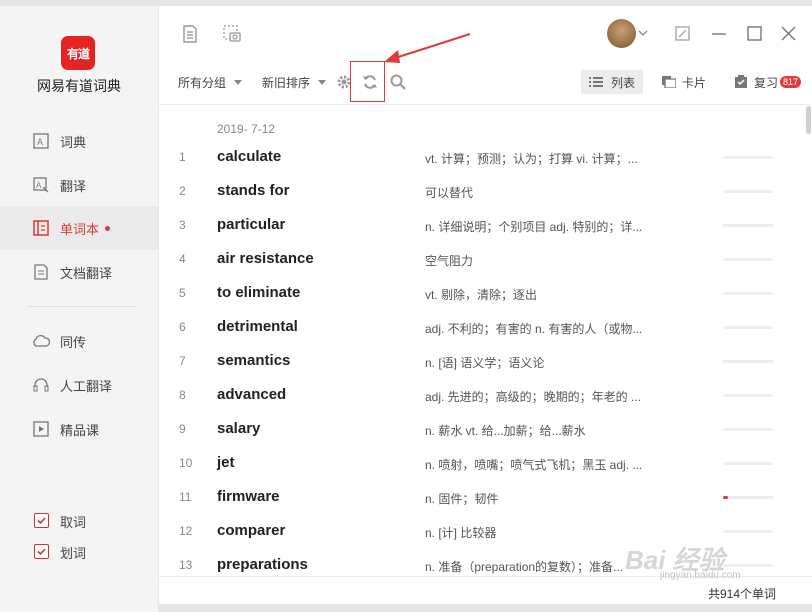 The image size is (812, 612). What do you see at coordinates (251, 224) in the screenshot?
I see `row-word: particular` at bounding box center [251, 224].